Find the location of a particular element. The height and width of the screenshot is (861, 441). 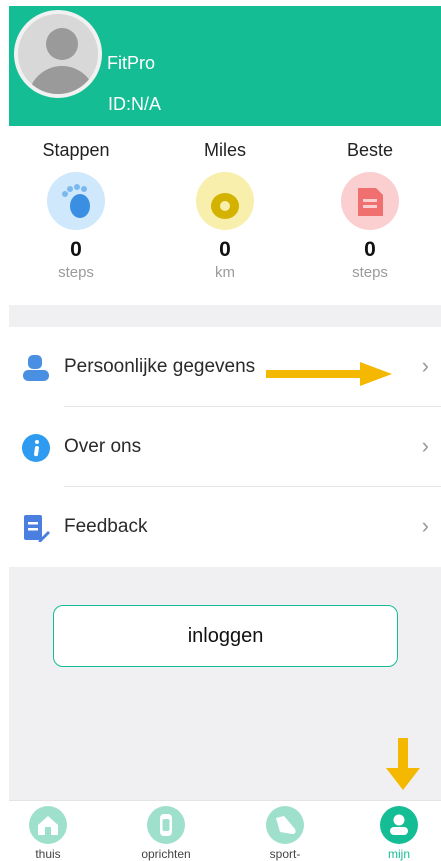

tab-home: thuis is located at coordinates (48, 833).